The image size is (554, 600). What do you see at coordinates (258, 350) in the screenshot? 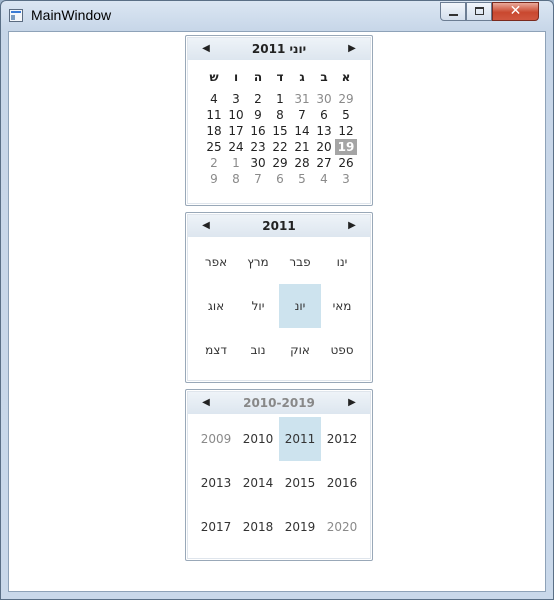
I see `calendar-month-cell: נוב` at bounding box center [258, 350].